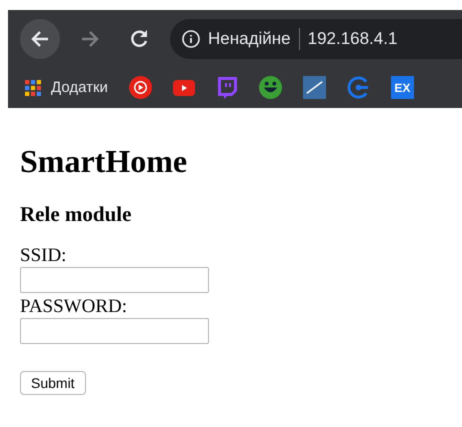  I want to click on security-label: Ненадійне, so click(249, 38).